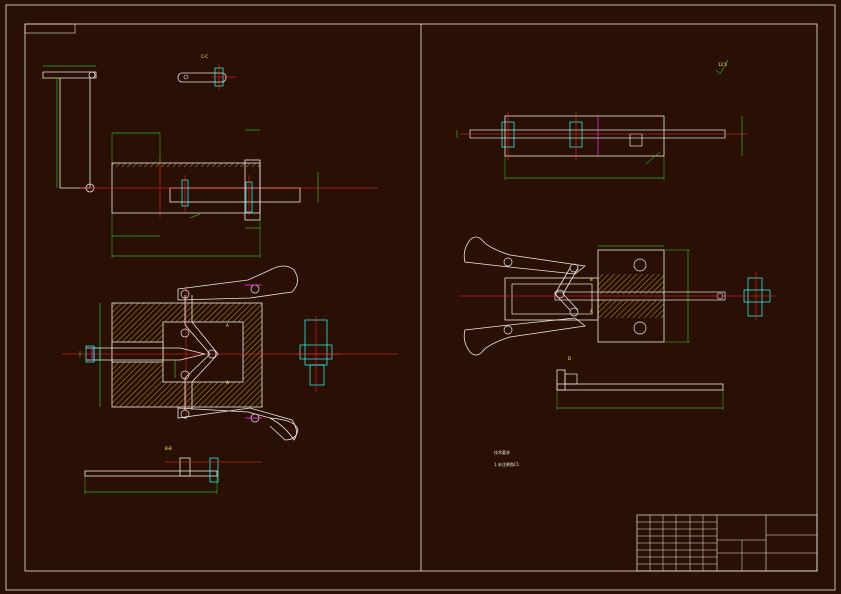  What do you see at coordinates (640, 383) in the screenshot?
I see `rod-view-right: D` at bounding box center [640, 383].